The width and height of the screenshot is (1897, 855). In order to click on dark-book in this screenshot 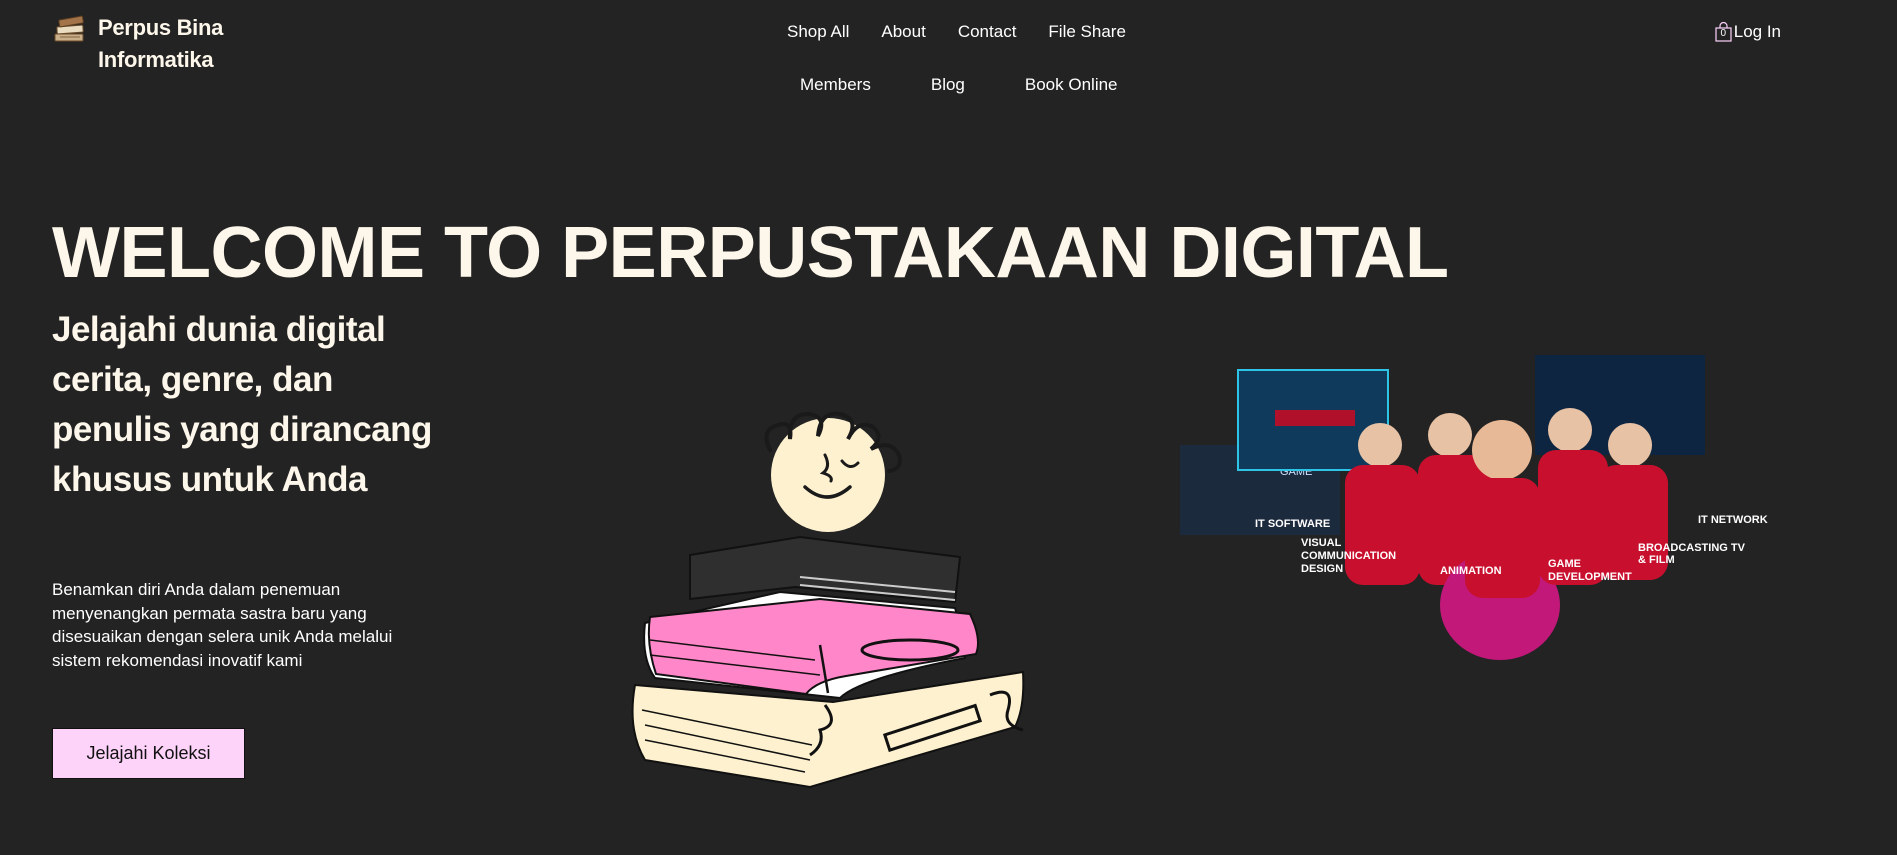, I will do `click(825, 569)`.